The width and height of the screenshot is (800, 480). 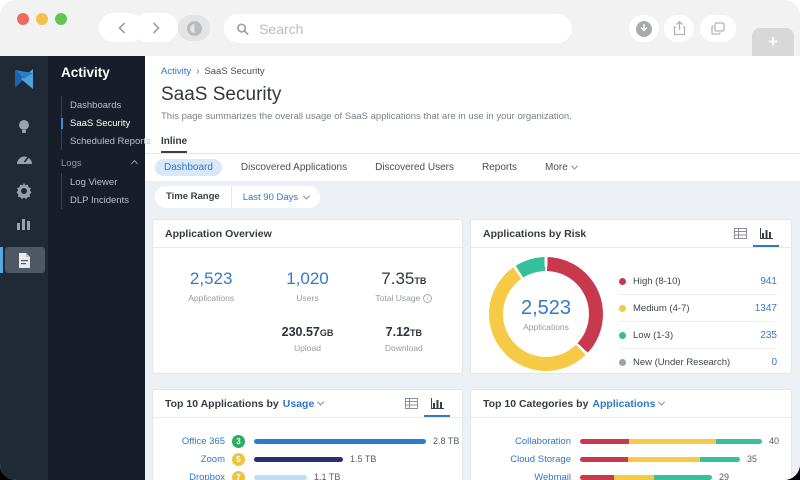 I want to click on risk-score-badge: 5, so click(x=238, y=459).